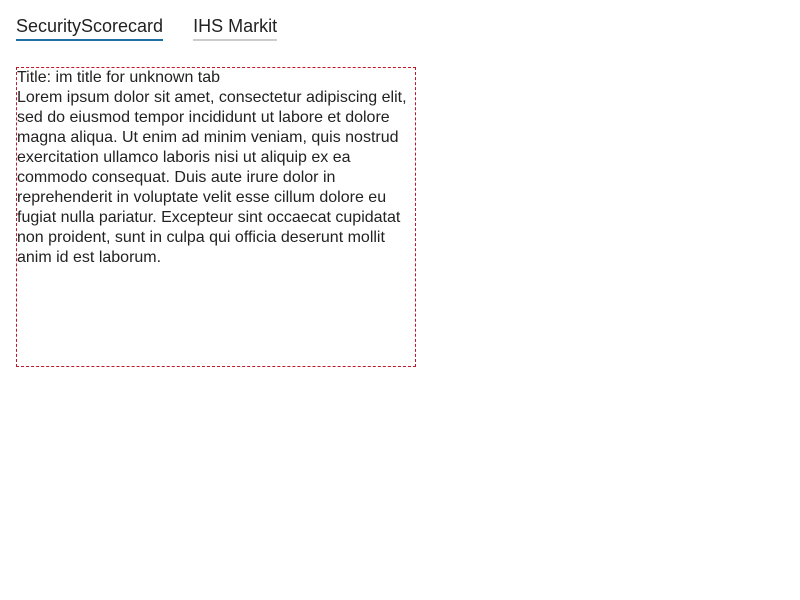 This screenshot has height=600, width=800. I want to click on panel-title: Title: im title for unknown tab, so click(119, 77).